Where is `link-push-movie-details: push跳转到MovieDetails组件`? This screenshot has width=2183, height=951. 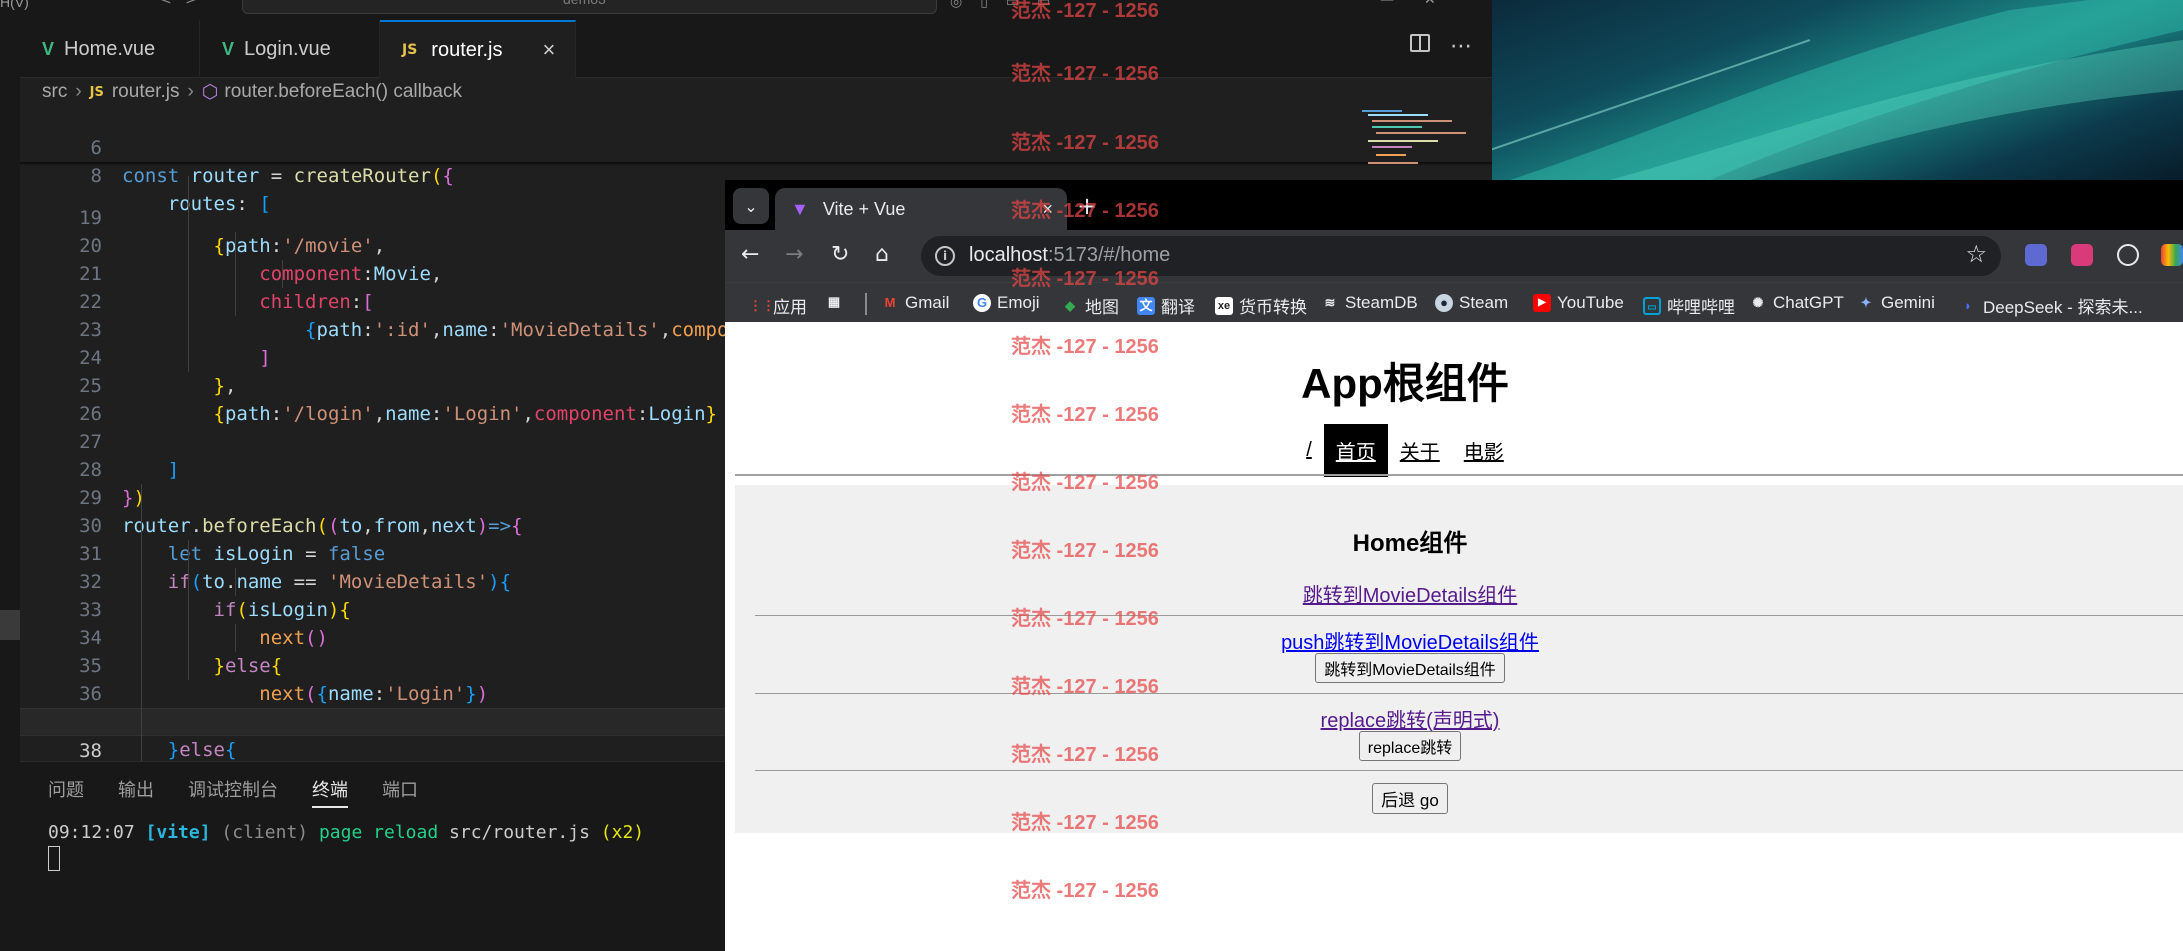 link-push-movie-details: push跳转到MovieDetails组件 is located at coordinates (1410, 643).